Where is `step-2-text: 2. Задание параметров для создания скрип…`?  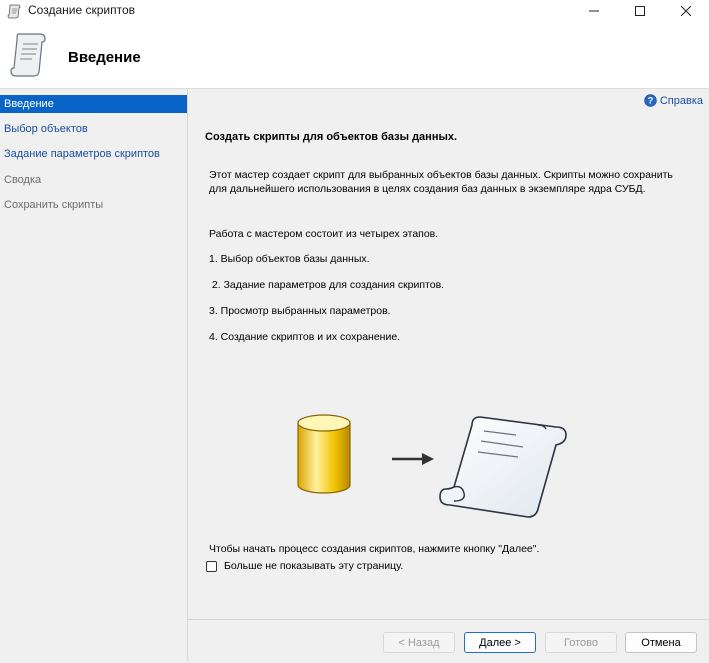
step-2-text: 2. Задание параметров для создания скрип… is located at coordinates (327, 285).